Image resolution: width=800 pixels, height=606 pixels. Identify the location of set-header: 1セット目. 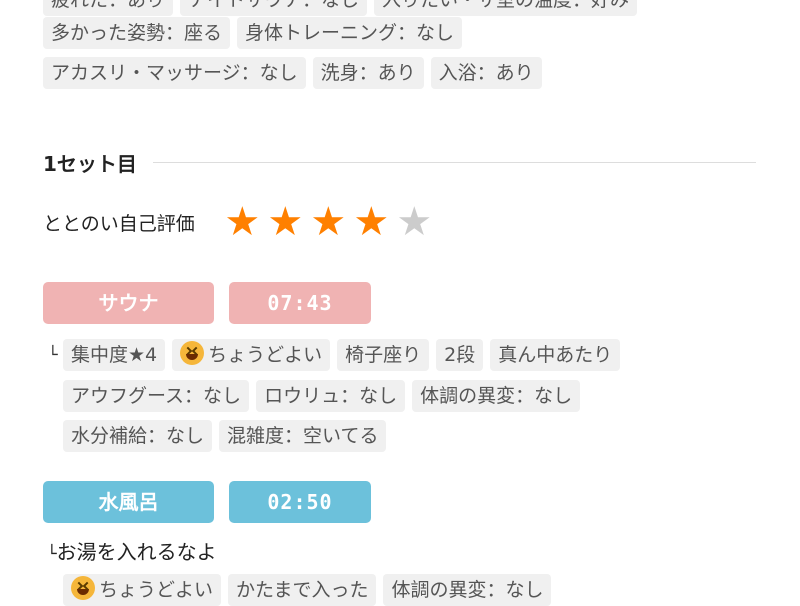
(399, 162).